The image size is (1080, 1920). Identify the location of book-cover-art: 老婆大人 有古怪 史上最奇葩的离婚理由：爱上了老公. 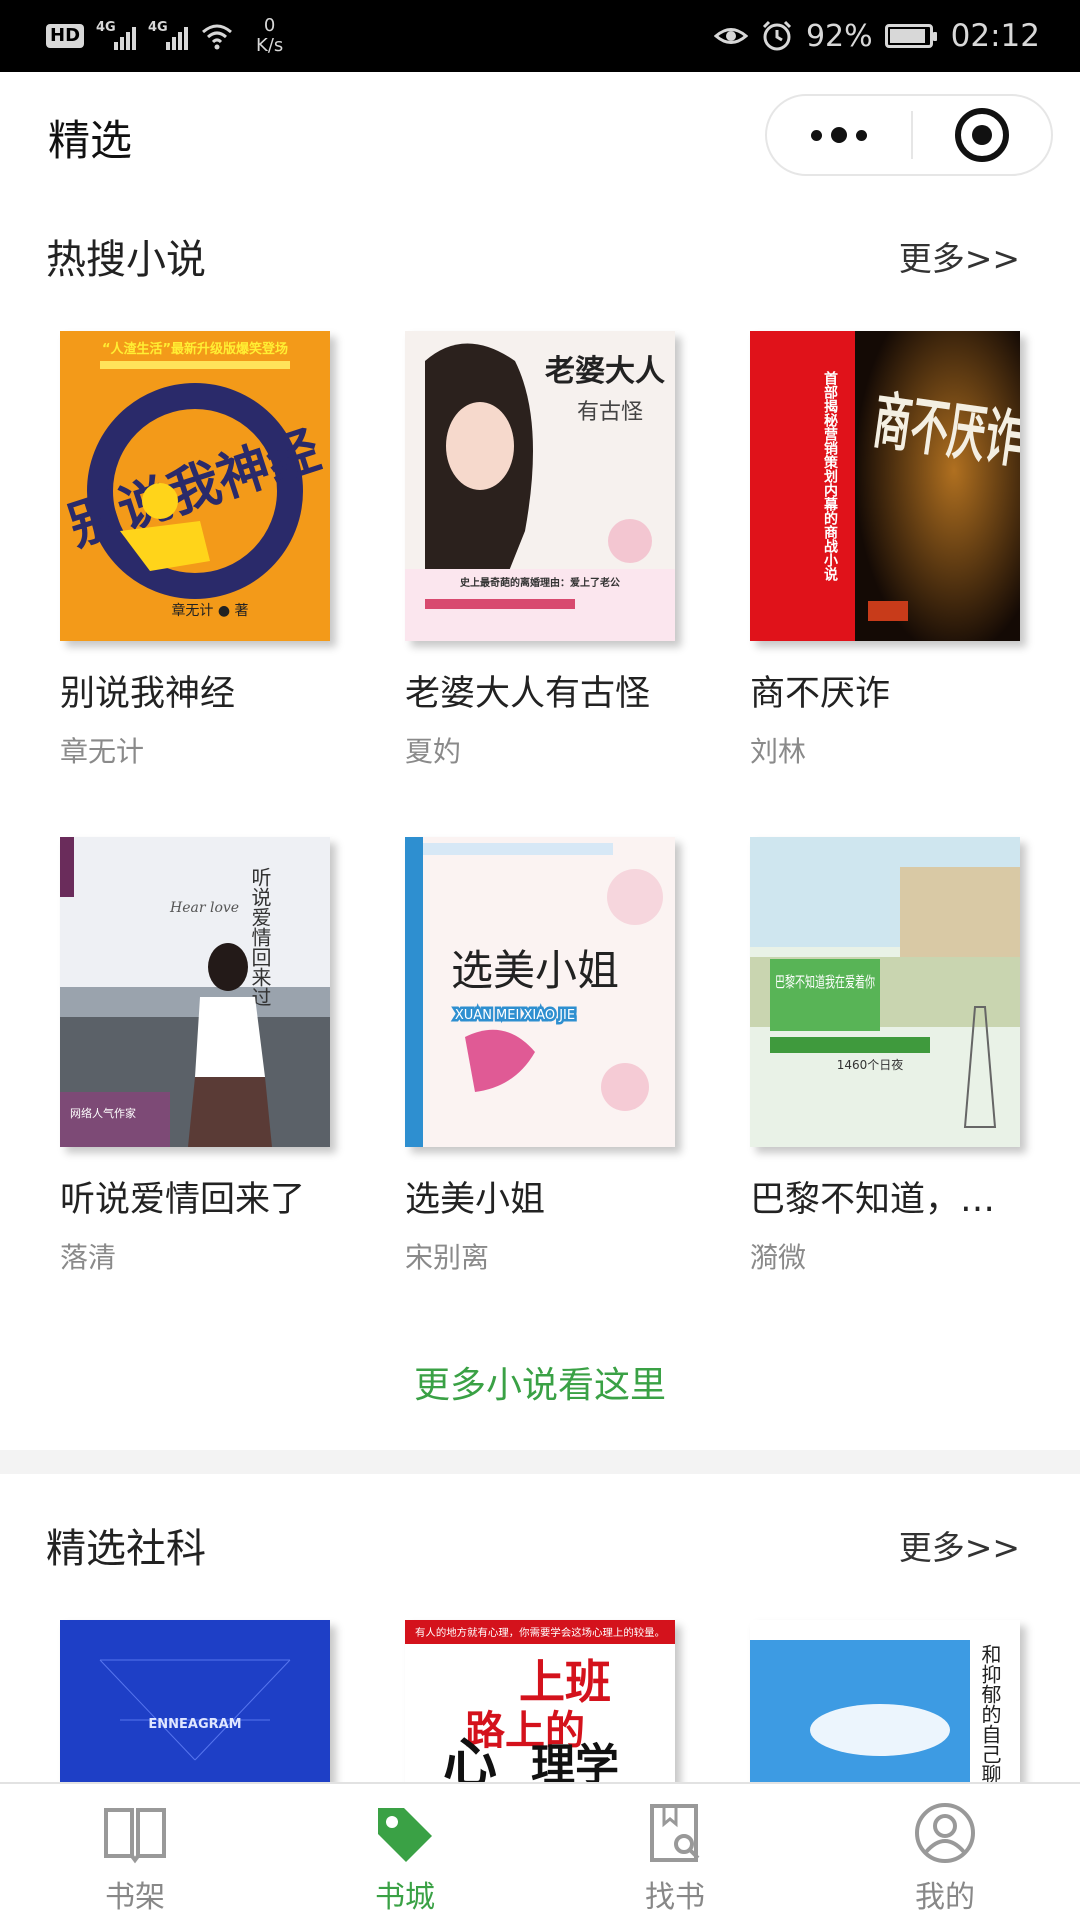
(540, 486).